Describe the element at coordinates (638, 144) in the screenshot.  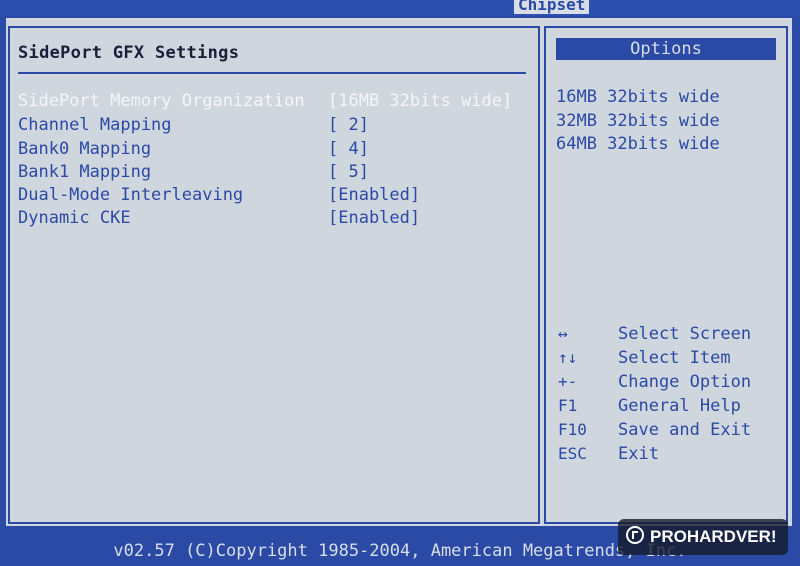
I see `option-item: 64MB 32bits wide` at that location.